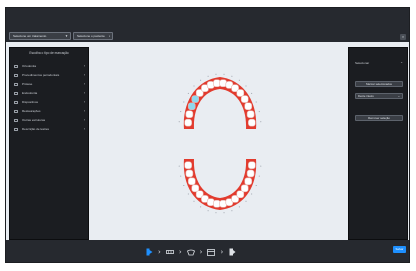 The image size is (416, 271). Describe the element at coordinates (16, 93) in the screenshot. I see `root-icon` at that location.